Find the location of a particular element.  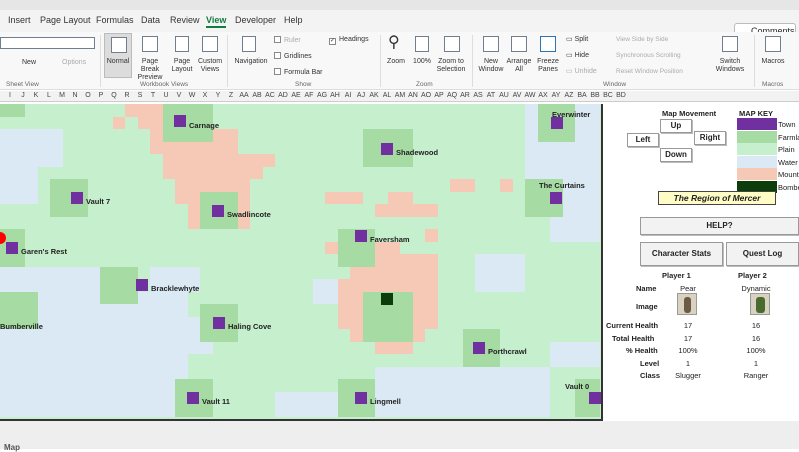

reset-window-position-button: Reset Window Position is located at coordinates (649, 72).